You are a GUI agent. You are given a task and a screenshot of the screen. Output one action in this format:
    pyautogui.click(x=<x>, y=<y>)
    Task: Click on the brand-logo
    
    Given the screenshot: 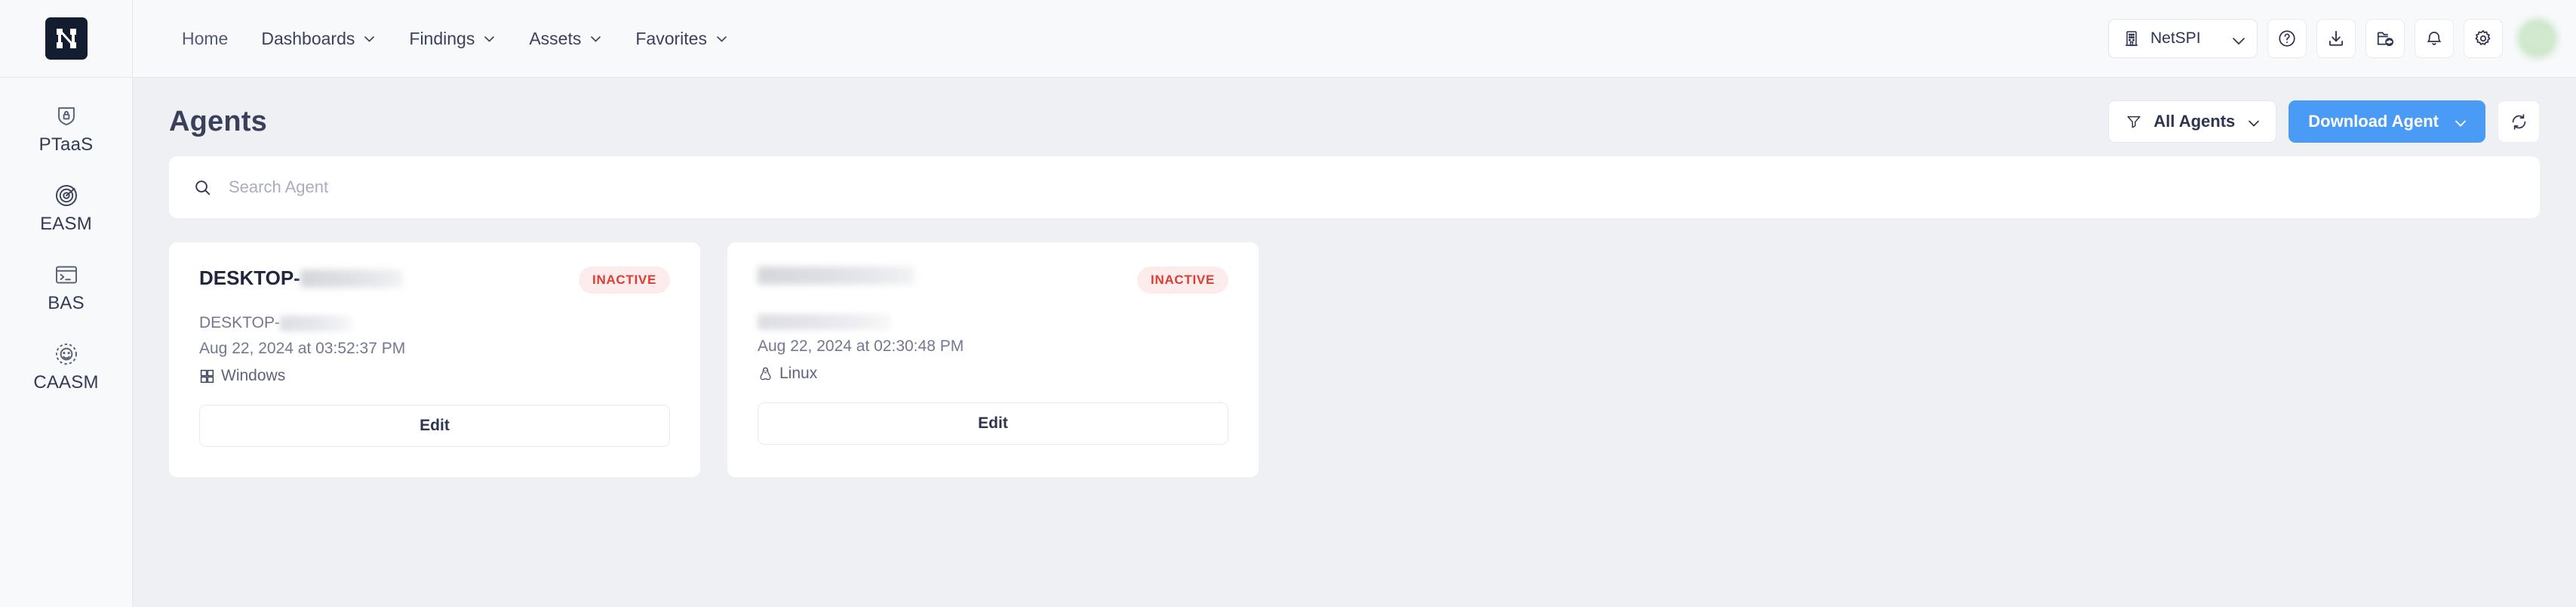 What is the action you would take?
    pyautogui.click(x=66, y=38)
    